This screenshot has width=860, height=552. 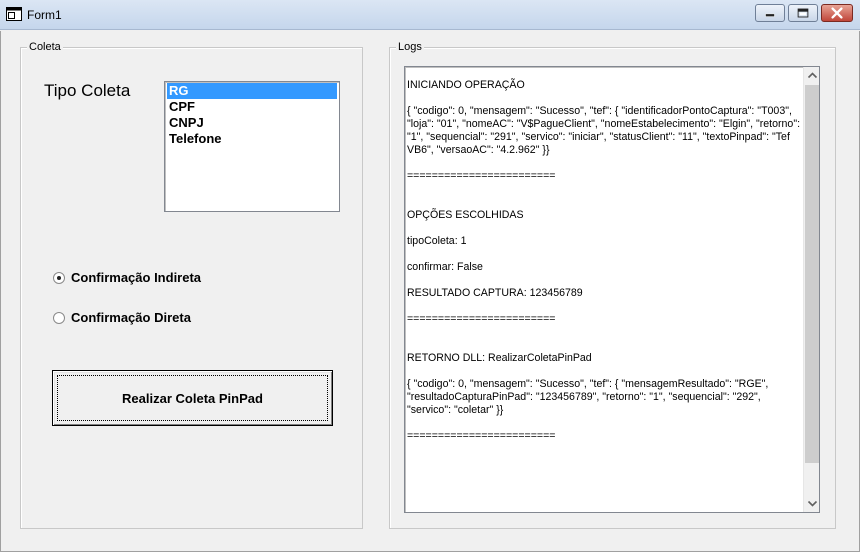 I want to click on log-line: tipoColeta: 1, so click(x=437, y=241).